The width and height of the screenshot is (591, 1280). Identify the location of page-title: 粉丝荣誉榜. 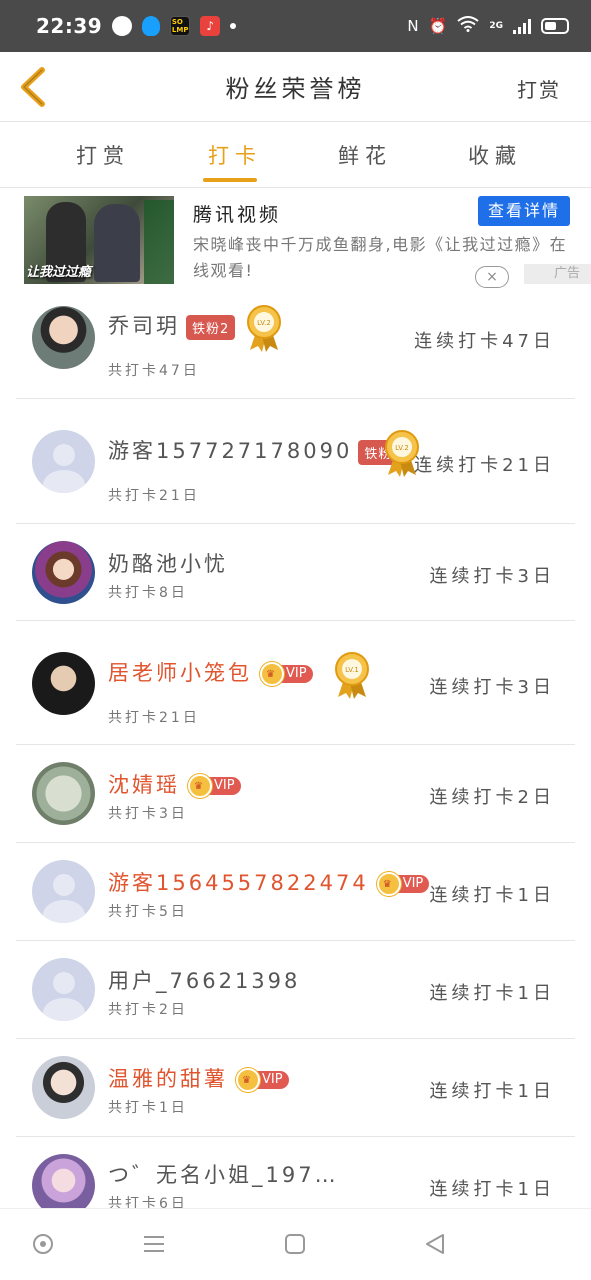
(295, 89).